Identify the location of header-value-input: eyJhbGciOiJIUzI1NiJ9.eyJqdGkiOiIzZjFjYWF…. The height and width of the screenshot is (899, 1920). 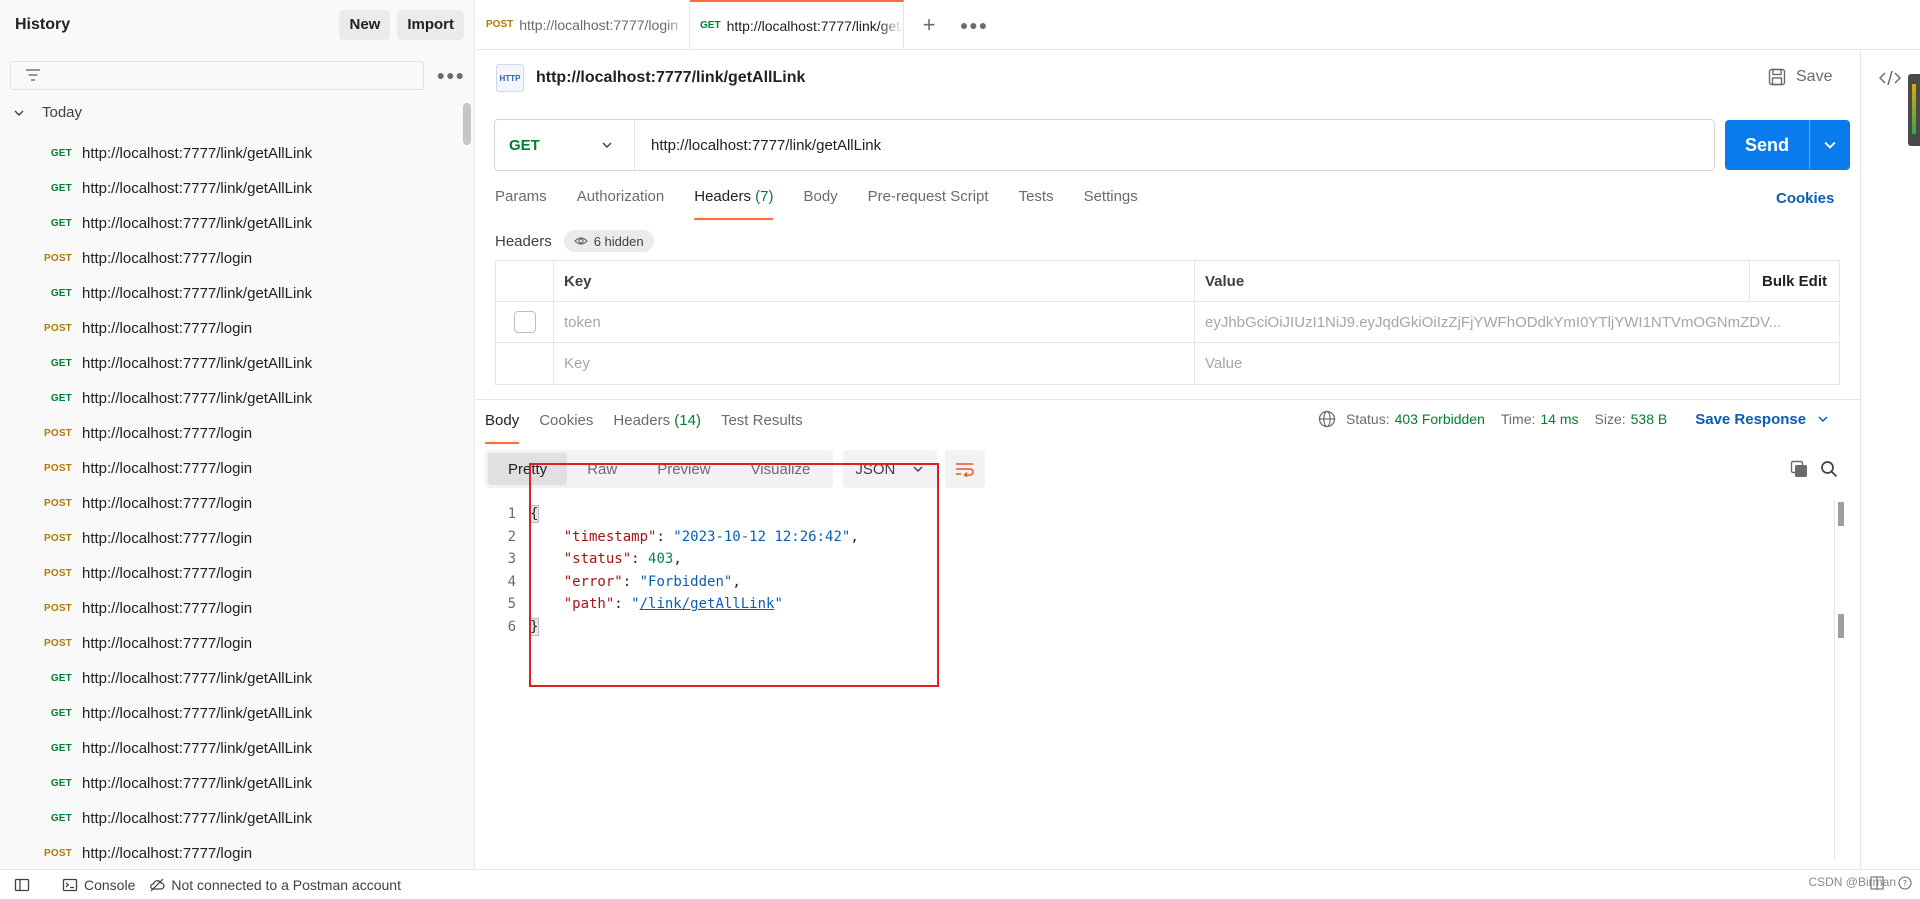
(1517, 322).